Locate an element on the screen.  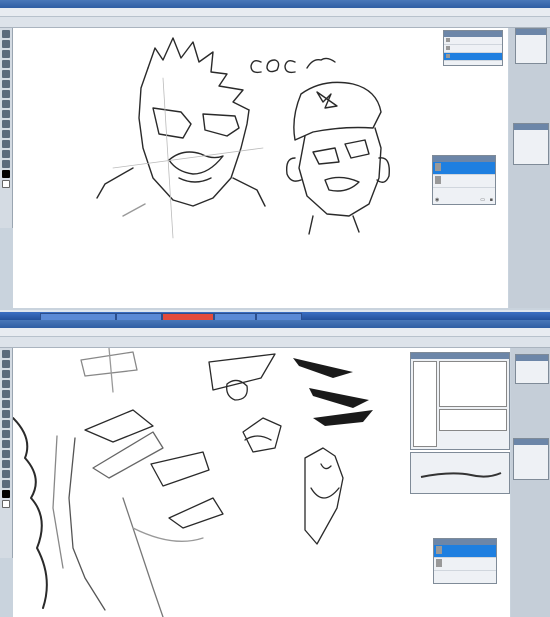
layers-panel: ◉ ▭ ▪ is located at coordinates (464, 180).